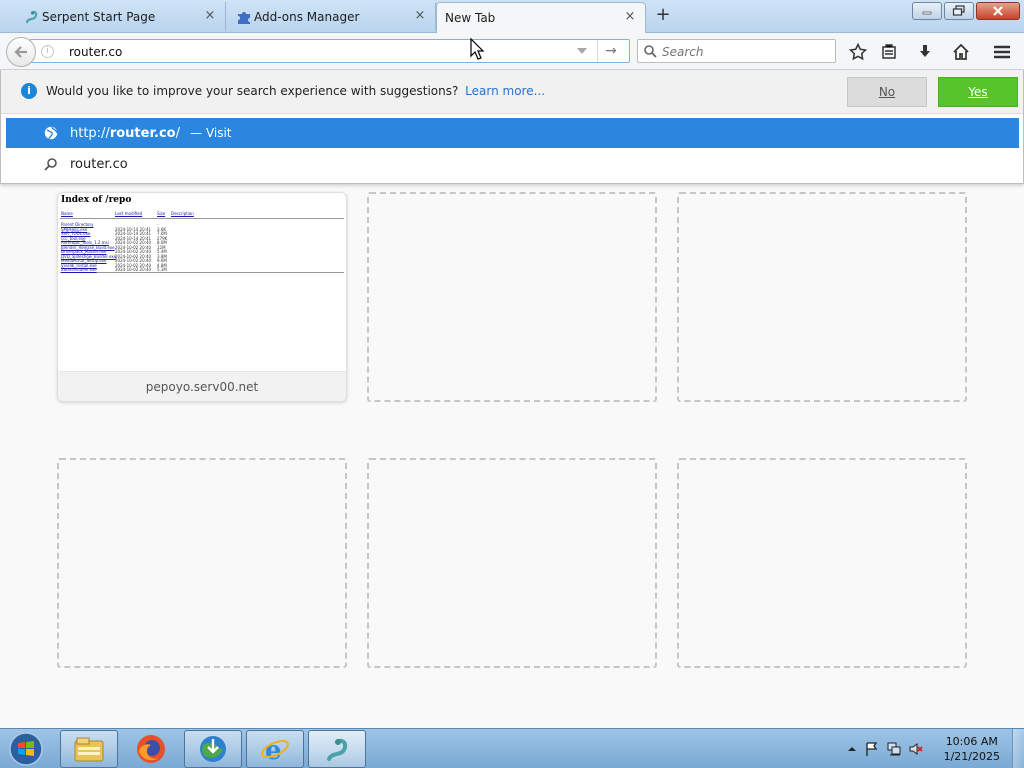 This screenshot has height=768, width=1024. What do you see at coordinates (614, 51) in the screenshot?
I see `go-arrow-icon: →` at bounding box center [614, 51].